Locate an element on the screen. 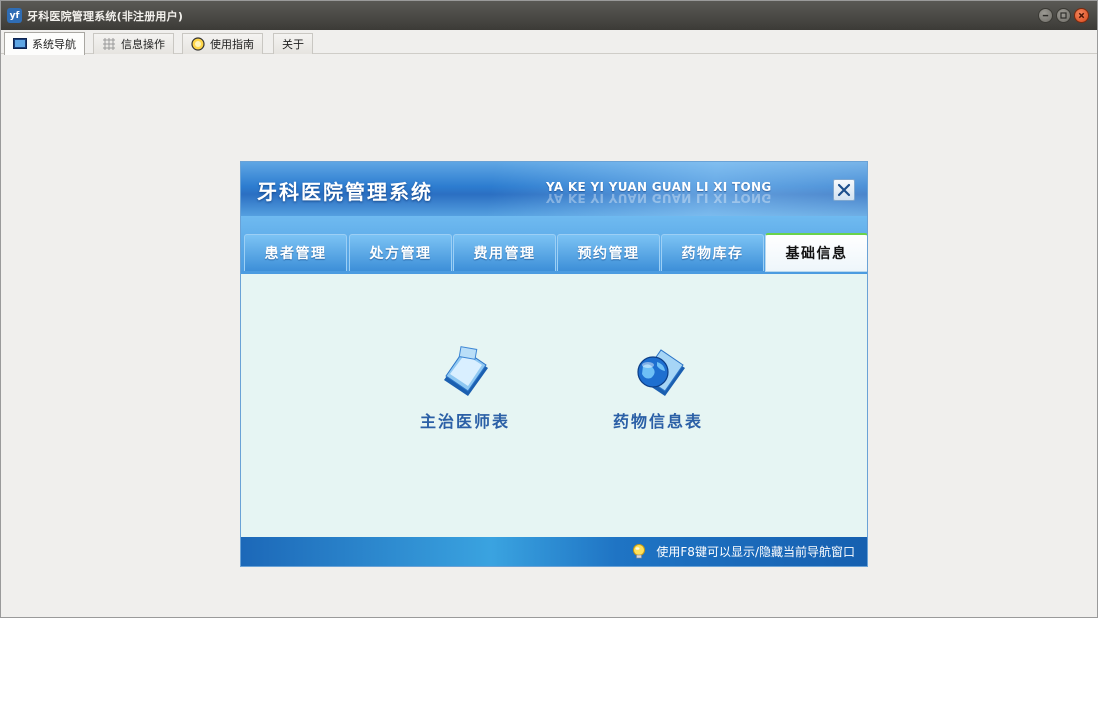 This screenshot has height=713, width=1098. top-tab-strip: 系统导航 信息操作 使用指南 关于 is located at coordinates (549, 42).